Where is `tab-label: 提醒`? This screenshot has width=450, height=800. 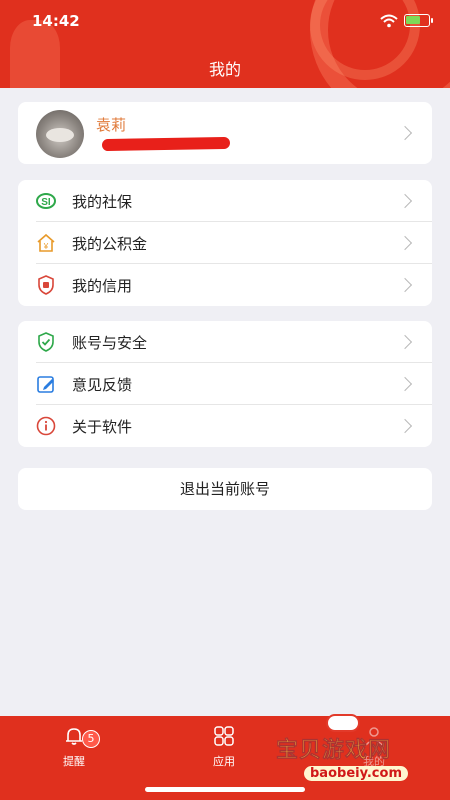 tab-label: 提醒 is located at coordinates (74, 761).